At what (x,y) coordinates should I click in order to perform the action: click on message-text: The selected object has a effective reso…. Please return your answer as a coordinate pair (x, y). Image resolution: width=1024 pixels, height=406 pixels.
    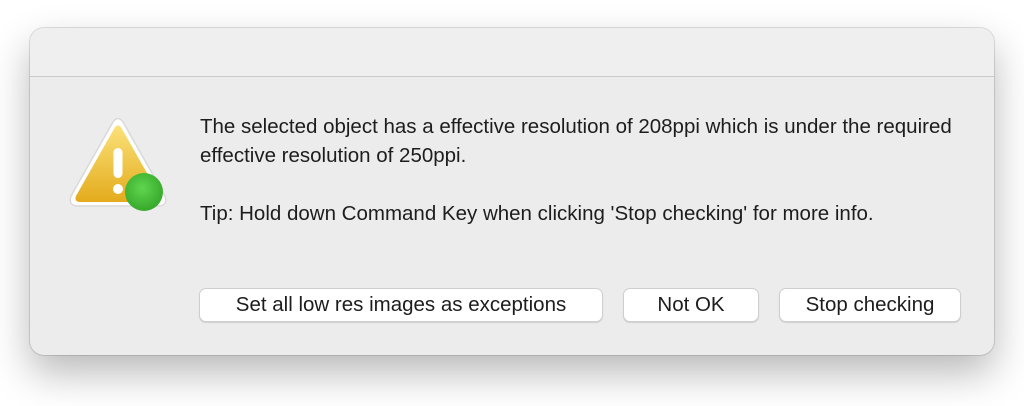
    Looking at the image, I should click on (576, 141).